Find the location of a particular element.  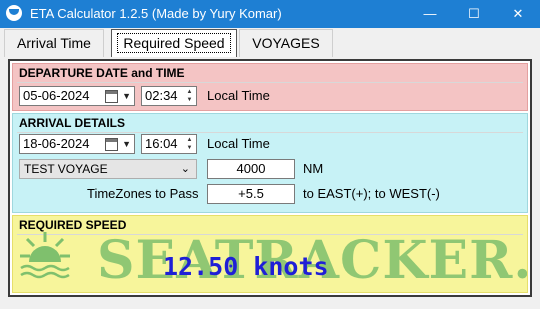

departure-time-field: 02:34 ▲ ▼ is located at coordinates (169, 96).